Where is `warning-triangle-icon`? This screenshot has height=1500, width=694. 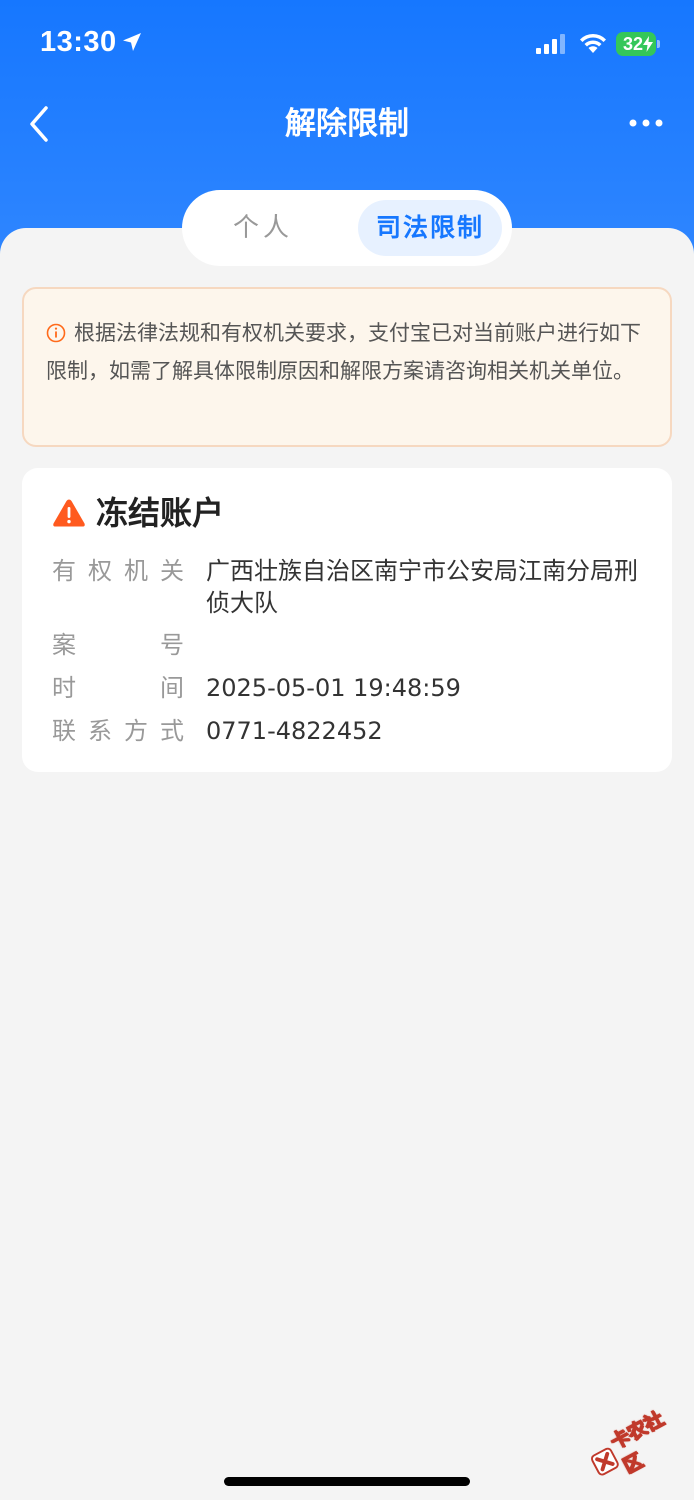 warning-triangle-icon is located at coordinates (69, 513).